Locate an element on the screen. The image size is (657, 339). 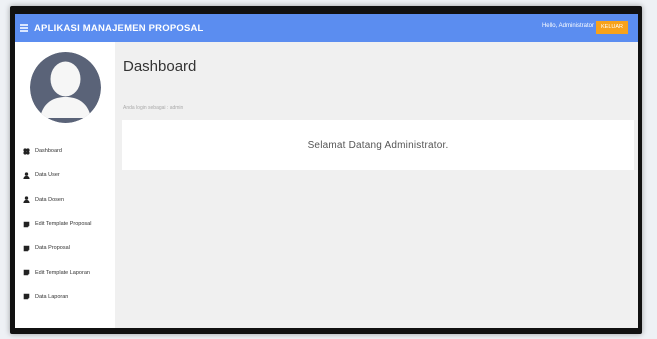
sidebar-item-dashboard: Dashboard is located at coordinates (65, 151).